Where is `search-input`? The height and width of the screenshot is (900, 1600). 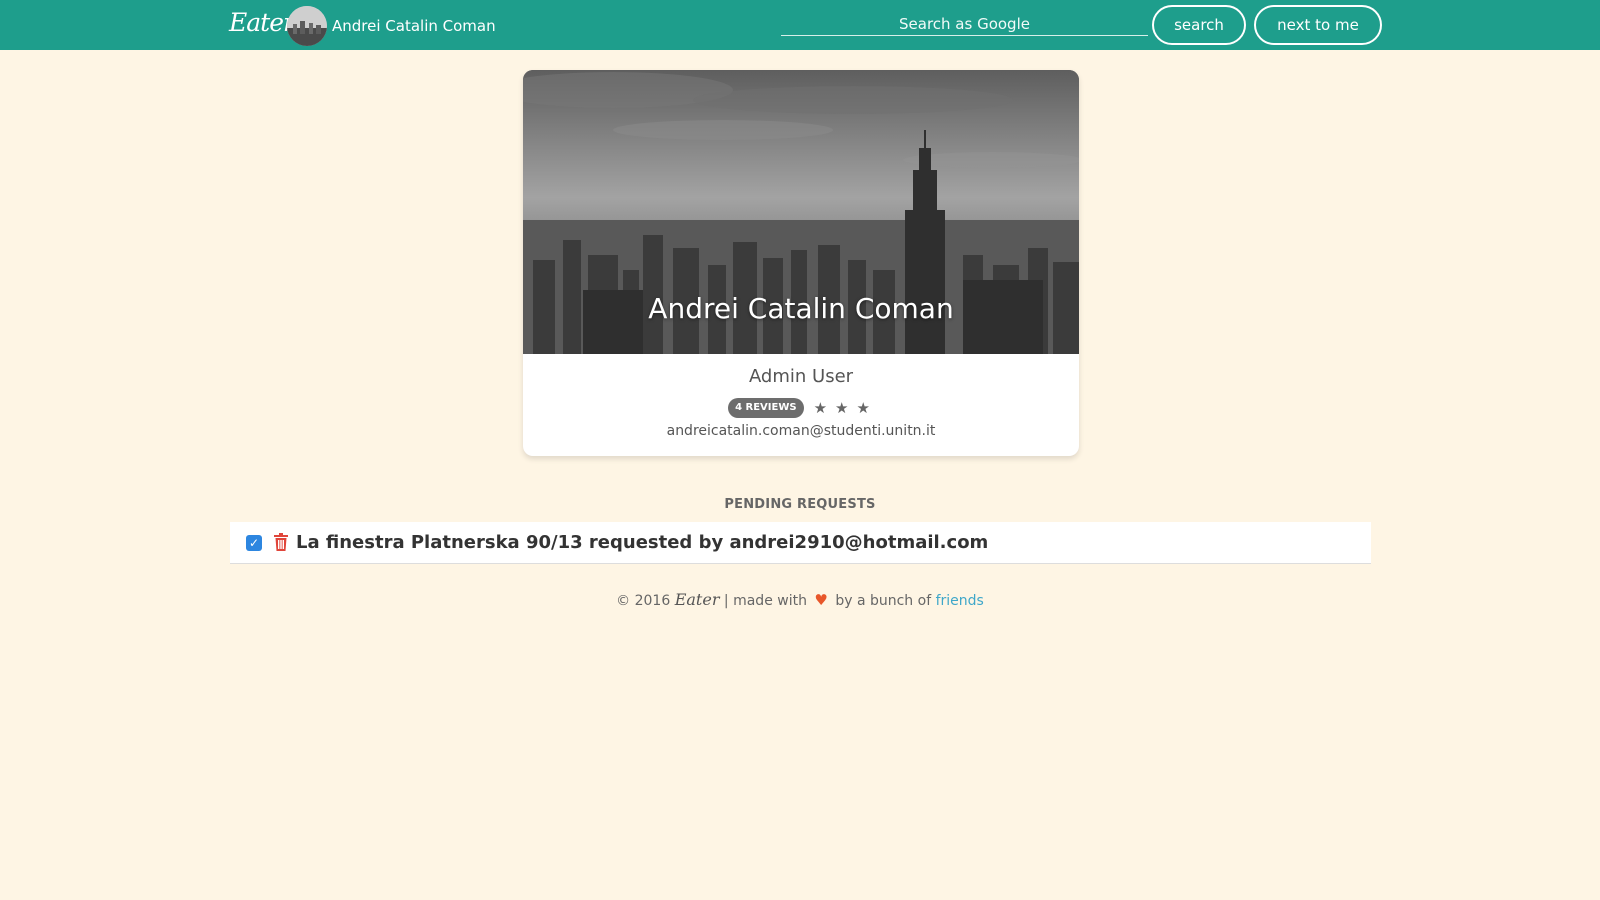 search-input is located at coordinates (964, 24).